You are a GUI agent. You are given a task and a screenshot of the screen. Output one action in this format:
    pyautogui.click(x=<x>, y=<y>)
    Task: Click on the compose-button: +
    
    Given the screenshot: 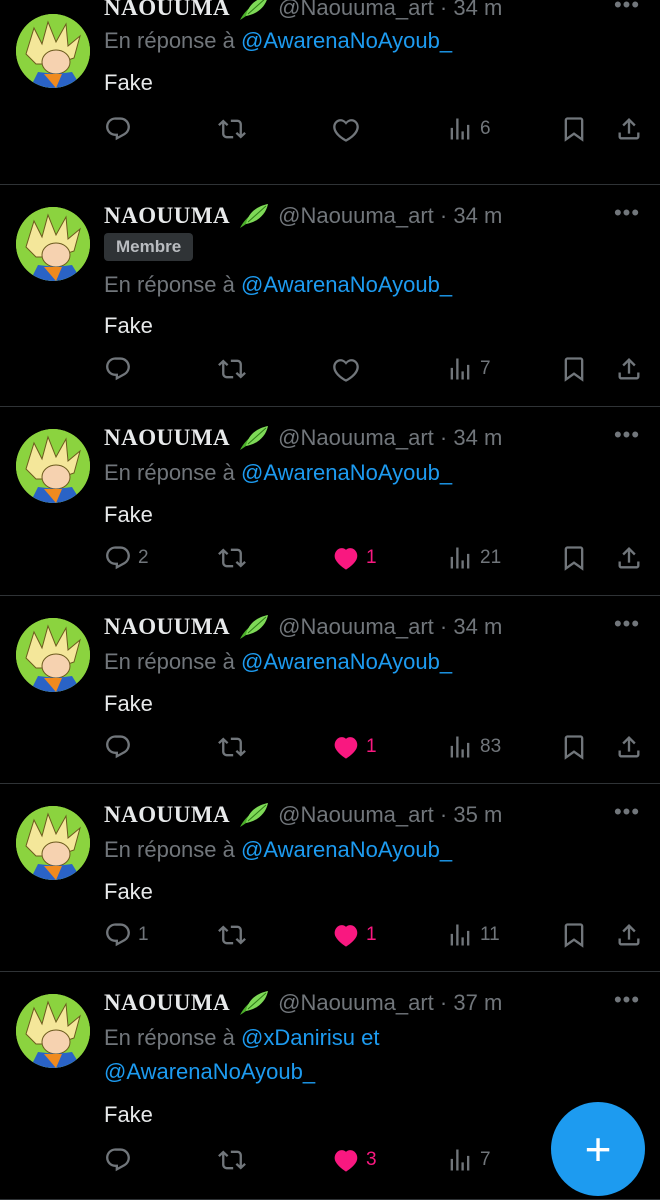 What is the action you would take?
    pyautogui.click(x=598, y=1149)
    